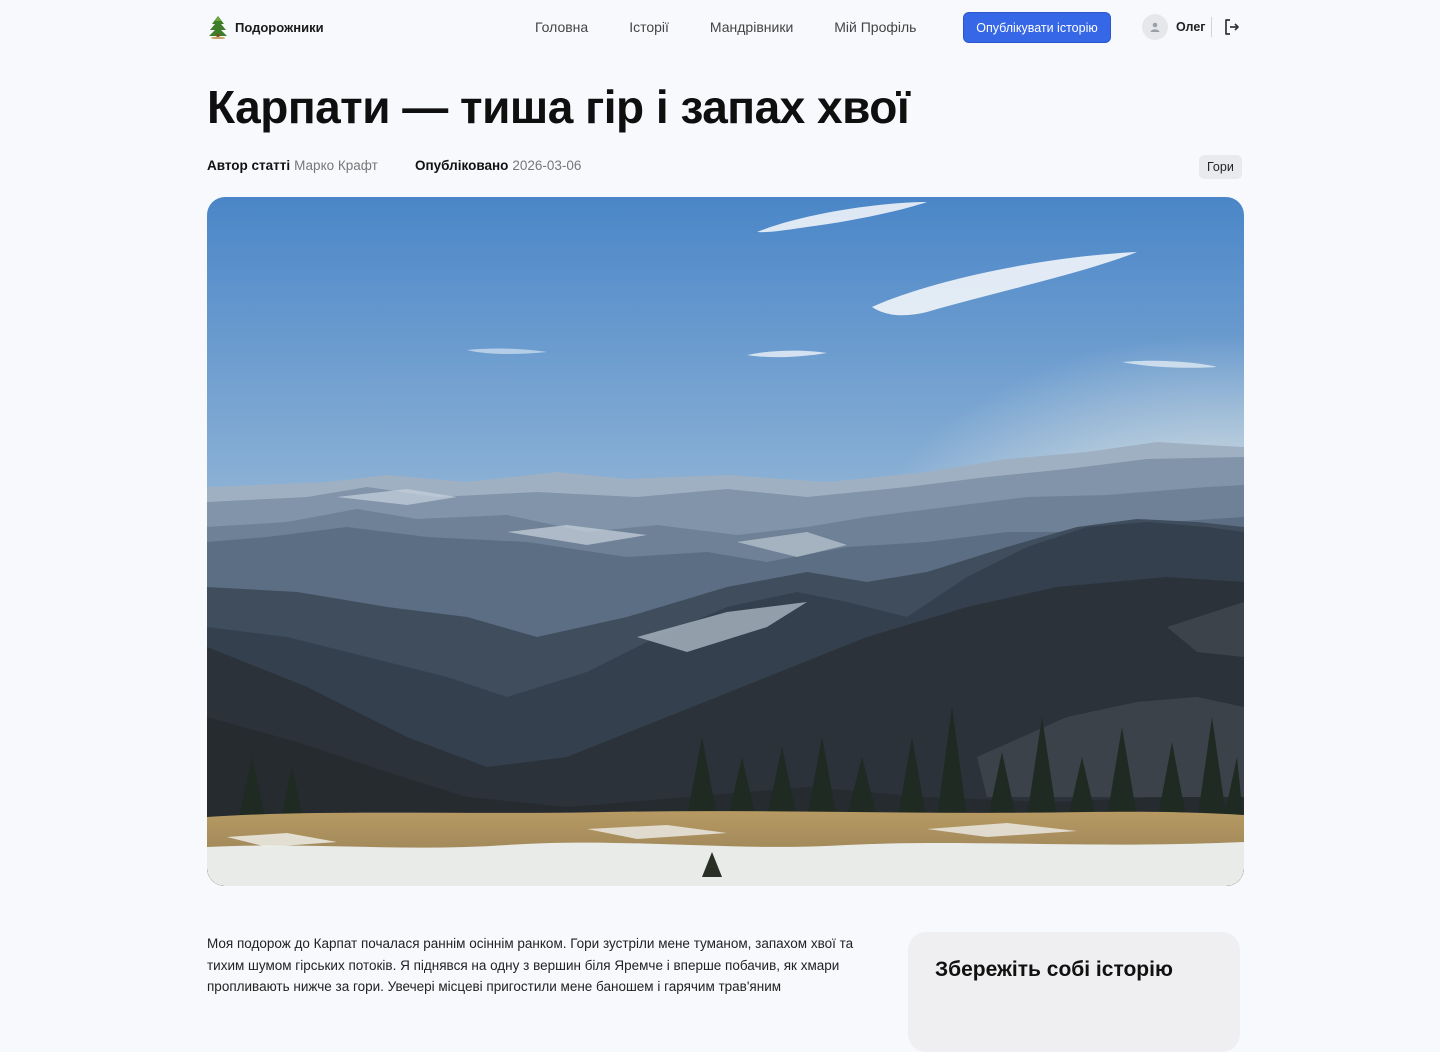  Describe the element at coordinates (1220, 167) in the screenshot. I see `category-tag: Гори` at that location.